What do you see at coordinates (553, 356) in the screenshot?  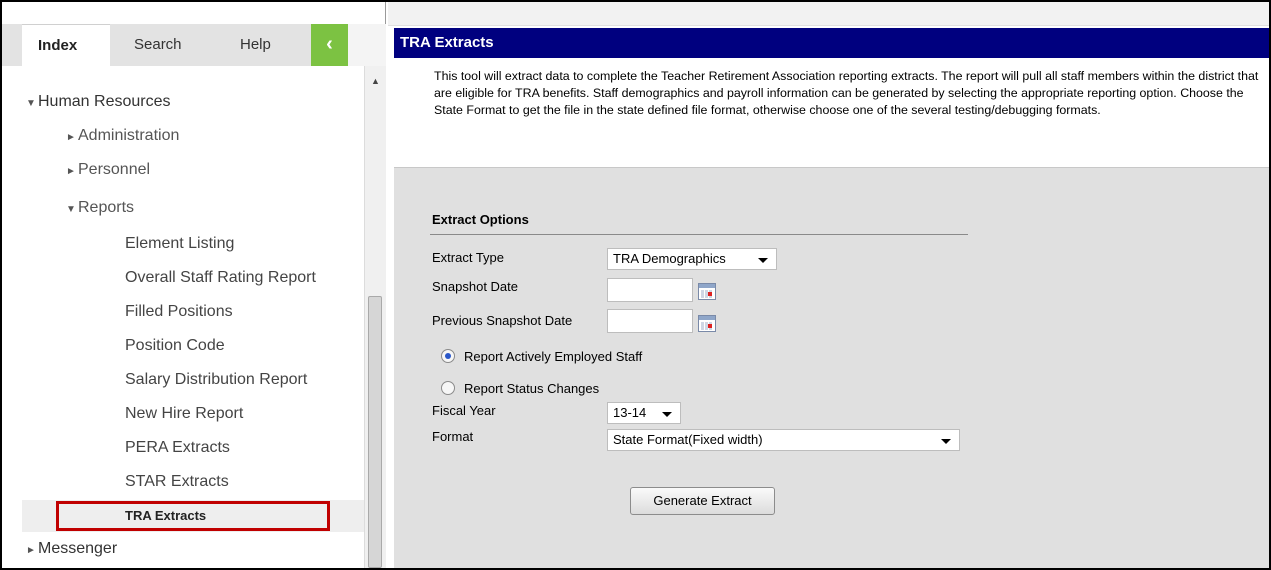 I see `radio-report-actively-employed-label: Report Actively Employed Staff` at bounding box center [553, 356].